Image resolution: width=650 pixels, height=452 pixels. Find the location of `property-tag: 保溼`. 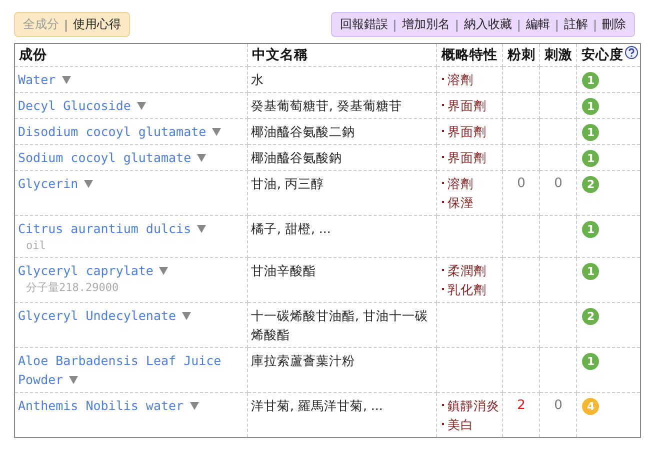

property-tag: 保溼 is located at coordinates (460, 202).